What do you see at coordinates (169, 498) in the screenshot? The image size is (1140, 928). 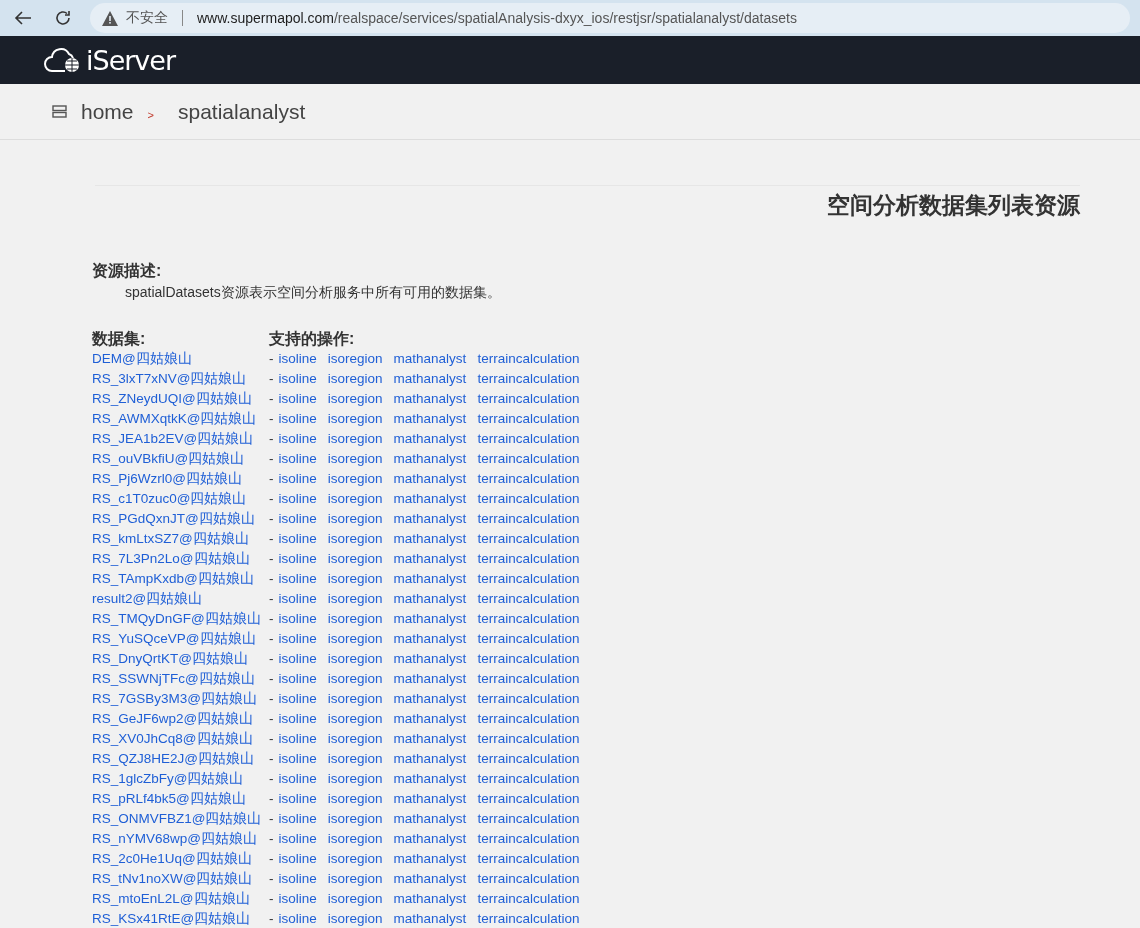 I see `dataset-link: RS_c1T0zuc0@四姑娘山` at bounding box center [169, 498].